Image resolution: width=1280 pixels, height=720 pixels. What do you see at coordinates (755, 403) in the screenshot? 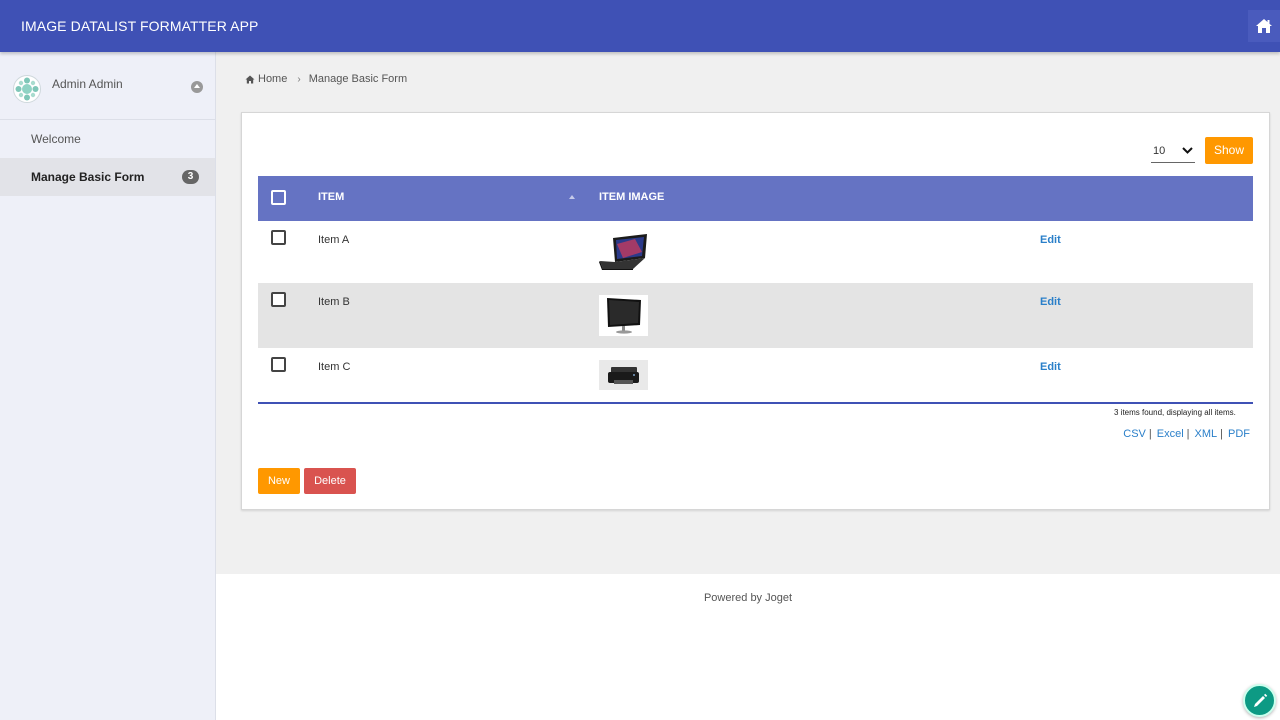
I see `table-bottom-border` at bounding box center [755, 403].